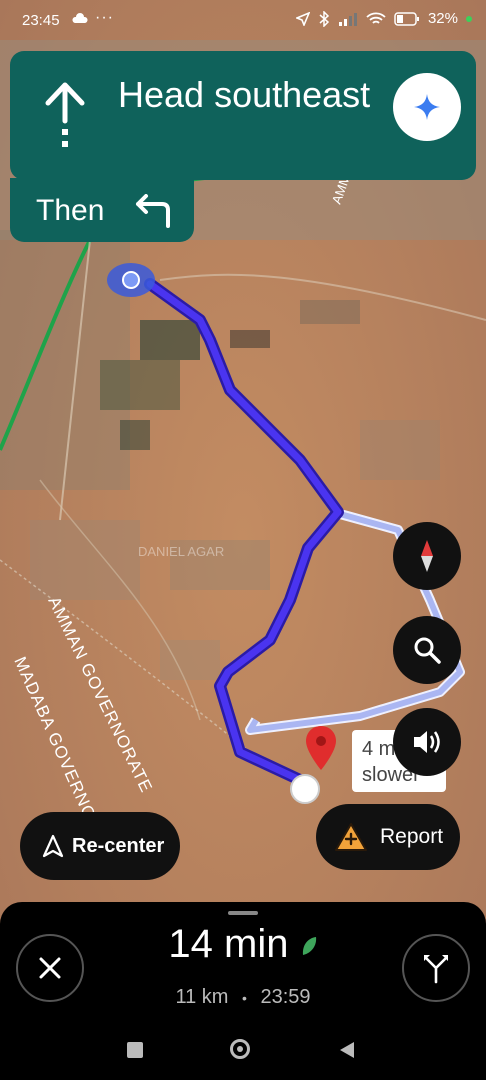  Describe the element at coordinates (135, 1050) in the screenshot. I see `recents-button` at that location.